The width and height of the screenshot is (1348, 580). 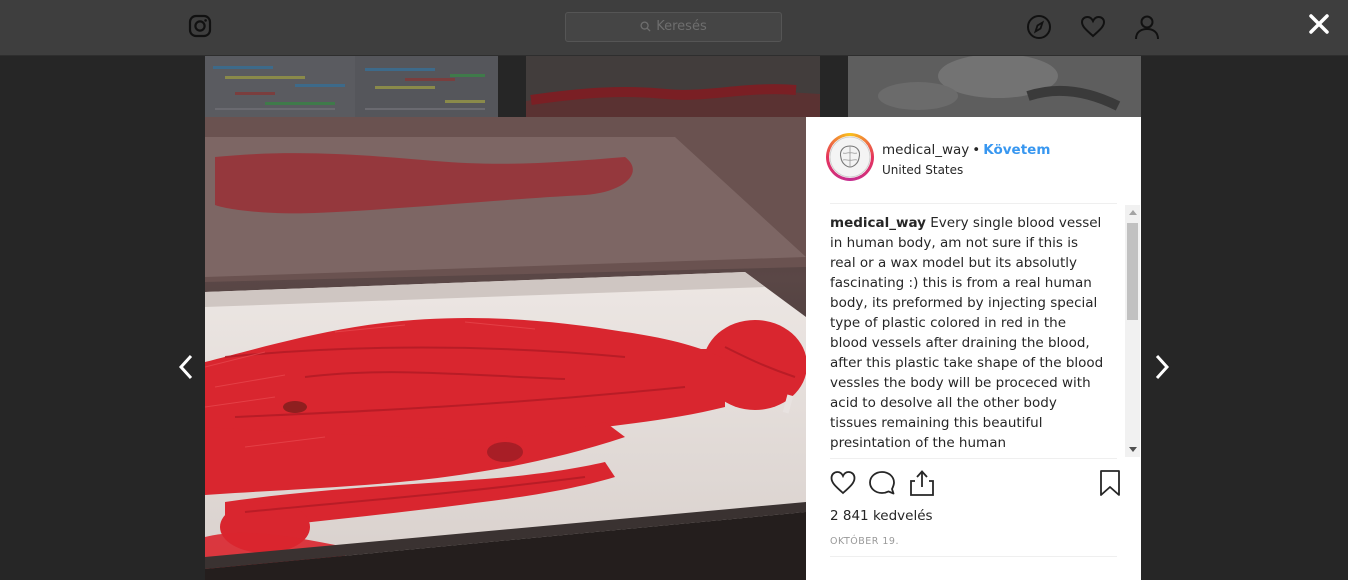 What do you see at coordinates (673, 86) in the screenshot?
I see `grid-thumbnail-vessels` at bounding box center [673, 86].